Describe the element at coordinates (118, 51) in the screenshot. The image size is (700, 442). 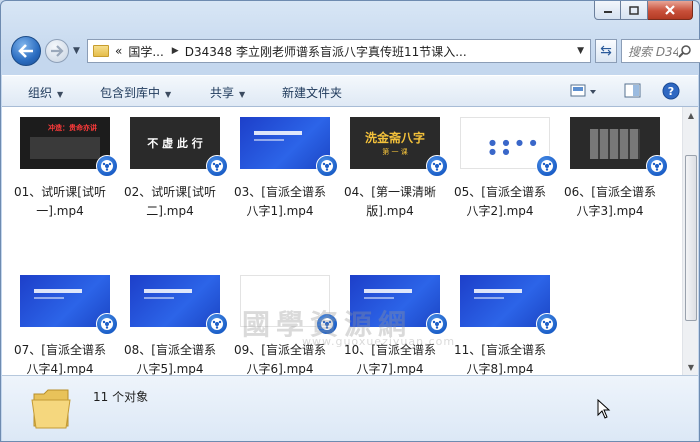
I see `breadcrumb-overflow: «` at that location.